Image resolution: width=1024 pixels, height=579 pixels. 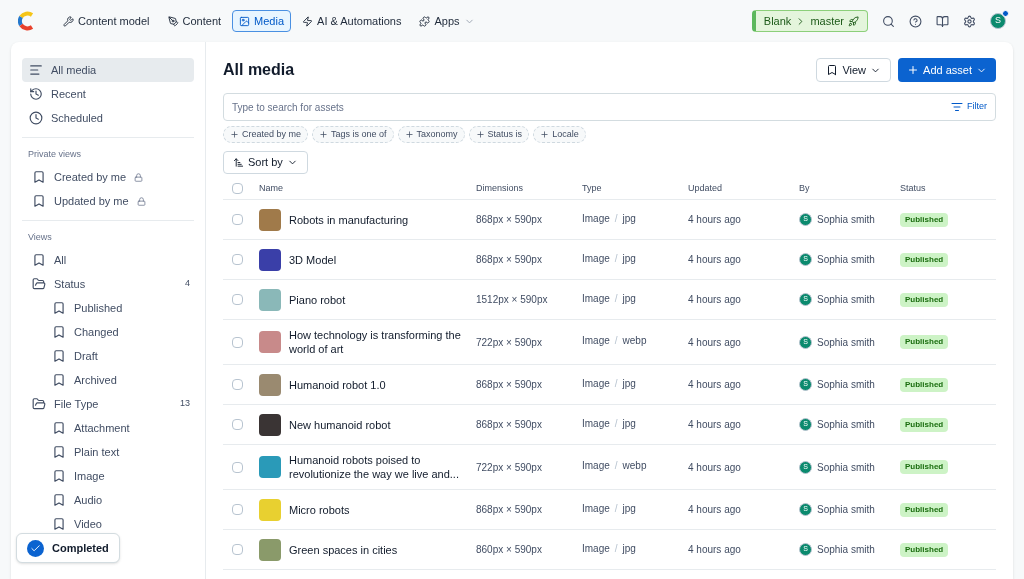 What do you see at coordinates (559, 134) in the screenshot?
I see `filter-chip: Locale` at bounding box center [559, 134].